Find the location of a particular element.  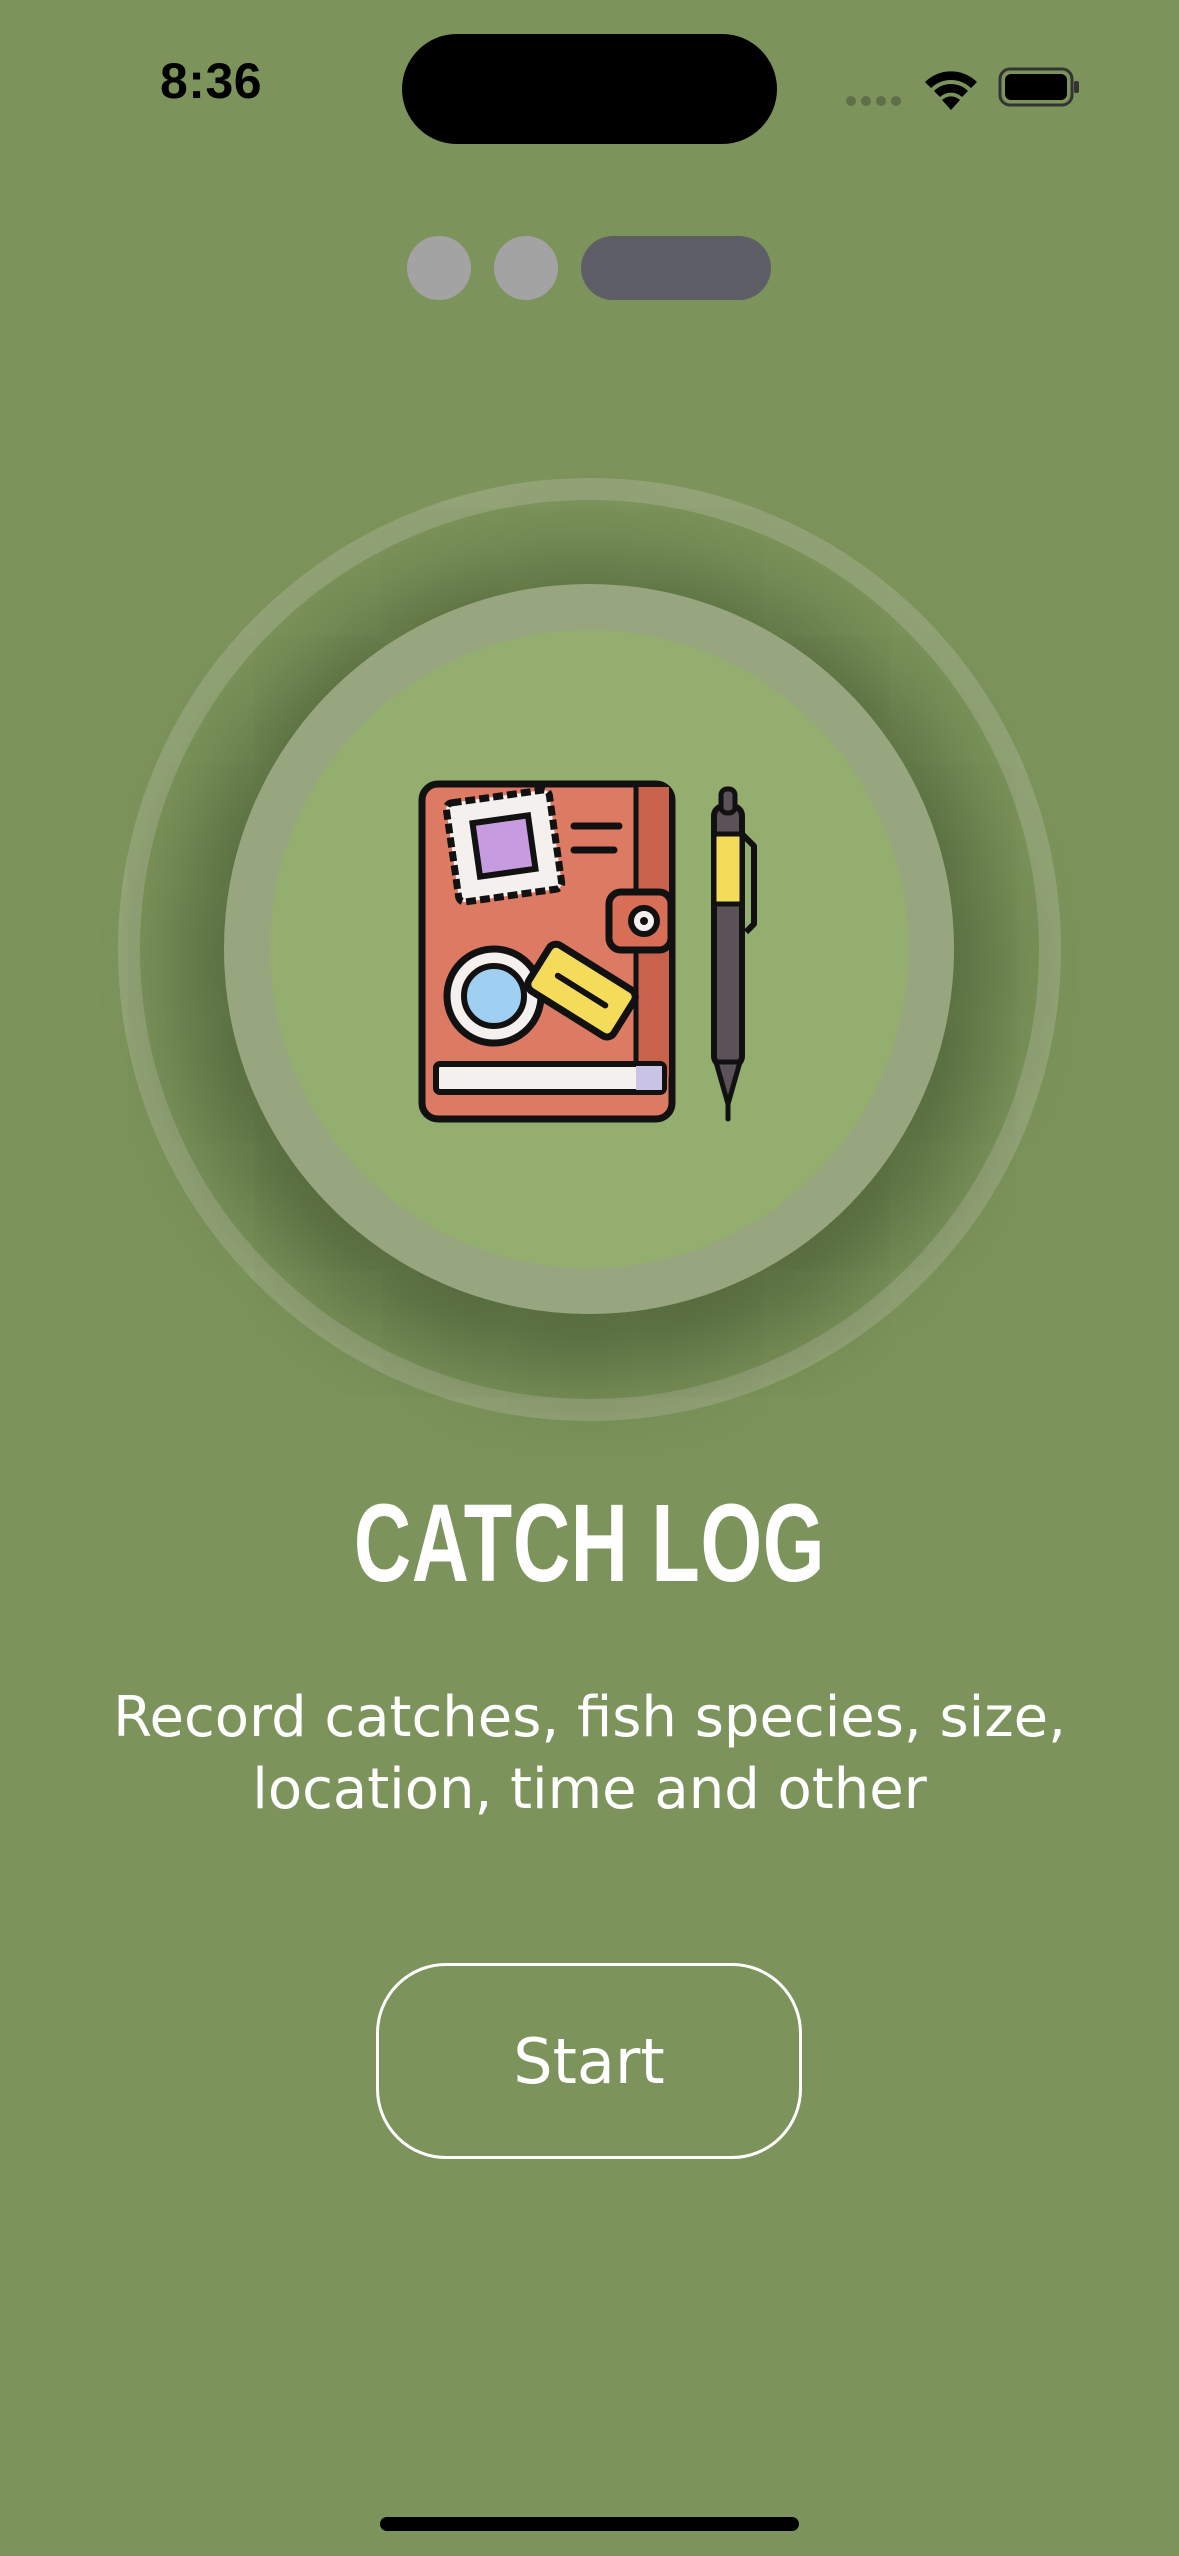

description-line-2: location, time and other is located at coordinates (589, 1789).